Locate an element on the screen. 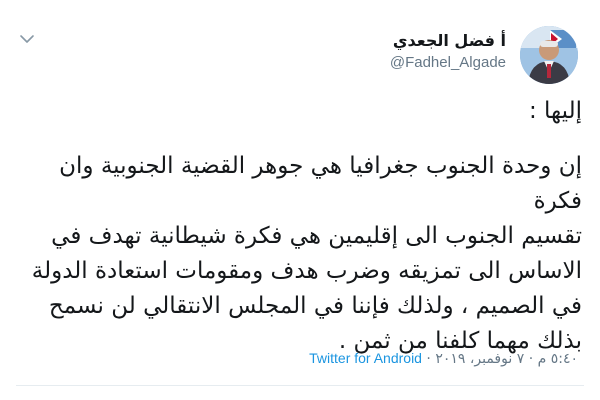 This screenshot has height=400, width=600. divider is located at coordinates (300, 385).